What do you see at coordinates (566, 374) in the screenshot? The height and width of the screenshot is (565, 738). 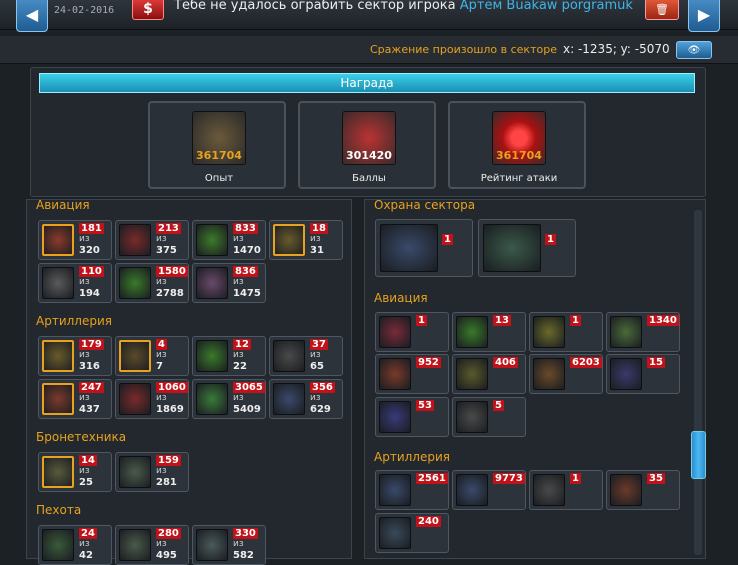 I see `defender-unit-tile: 6203` at bounding box center [566, 374].